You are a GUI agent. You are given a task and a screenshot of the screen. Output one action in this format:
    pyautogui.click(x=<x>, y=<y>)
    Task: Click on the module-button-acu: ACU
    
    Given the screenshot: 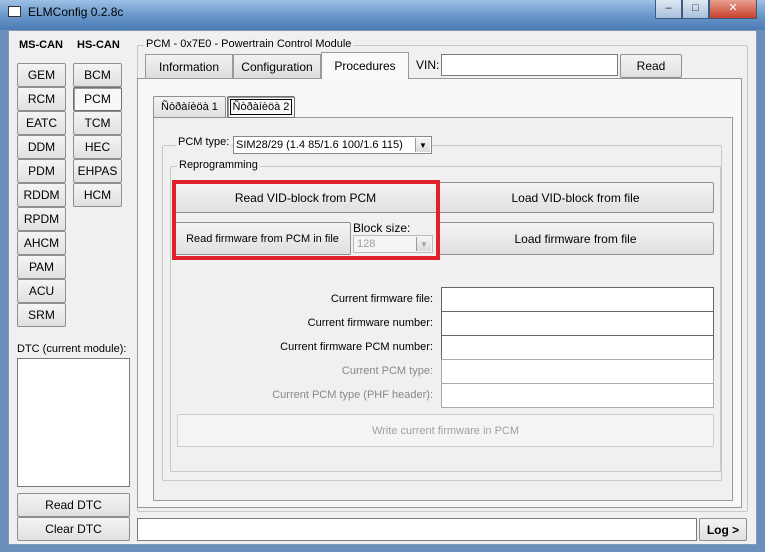 What is the action you would take?
    pyautogui.click(x=41, y=291)
    